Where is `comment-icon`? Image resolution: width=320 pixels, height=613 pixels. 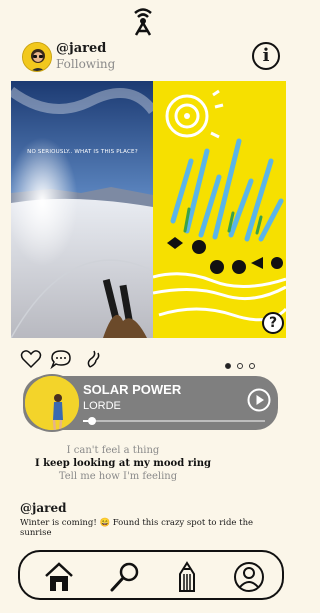 comment-icon is located at coordinates (61, 359).